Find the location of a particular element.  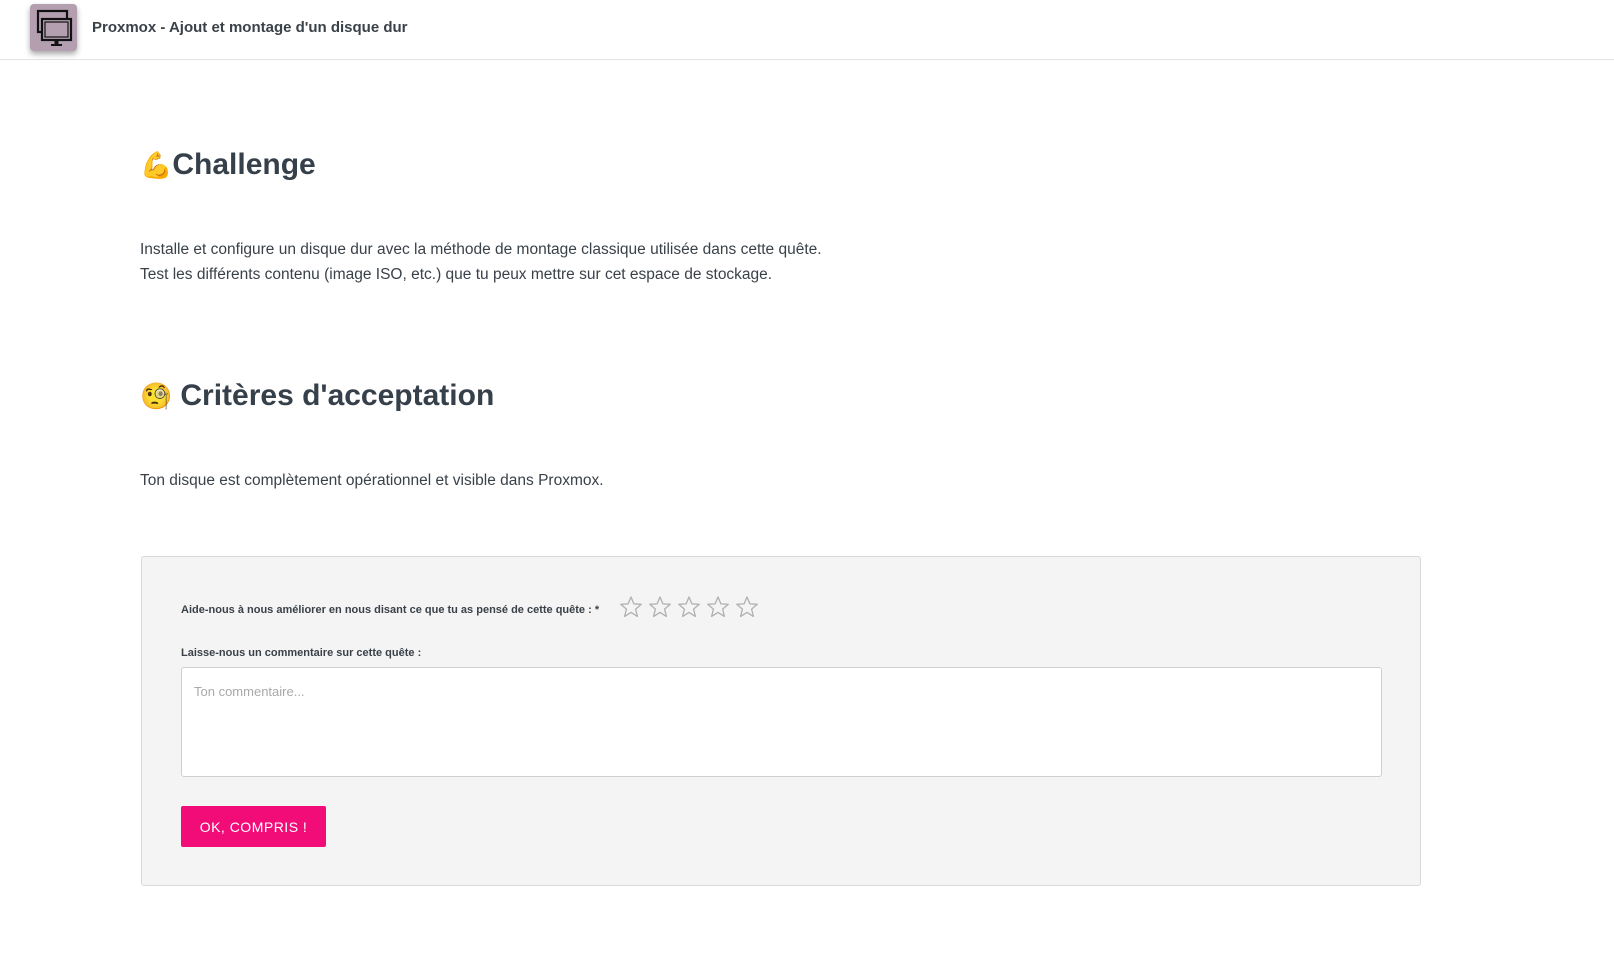

quest-icon is located at coordinates (53, 27).